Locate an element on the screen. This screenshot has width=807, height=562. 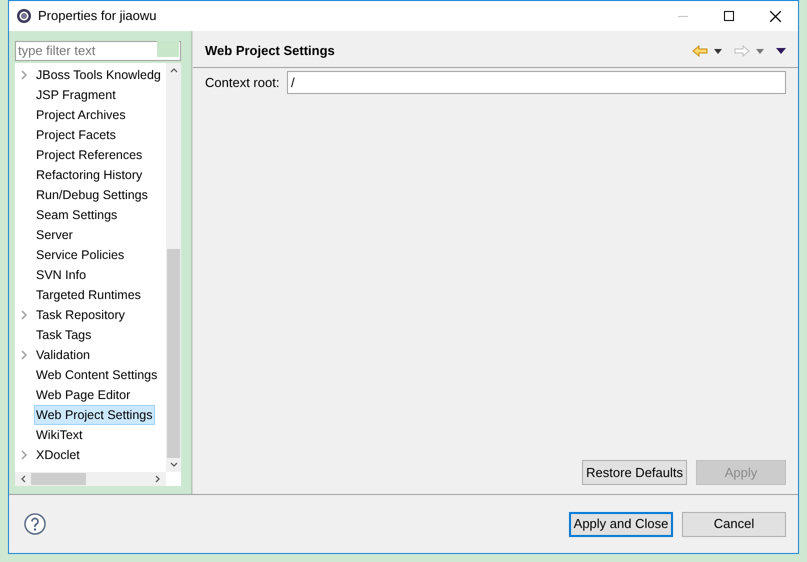
tree-item: WikiText is located at coordinates (59, 435).